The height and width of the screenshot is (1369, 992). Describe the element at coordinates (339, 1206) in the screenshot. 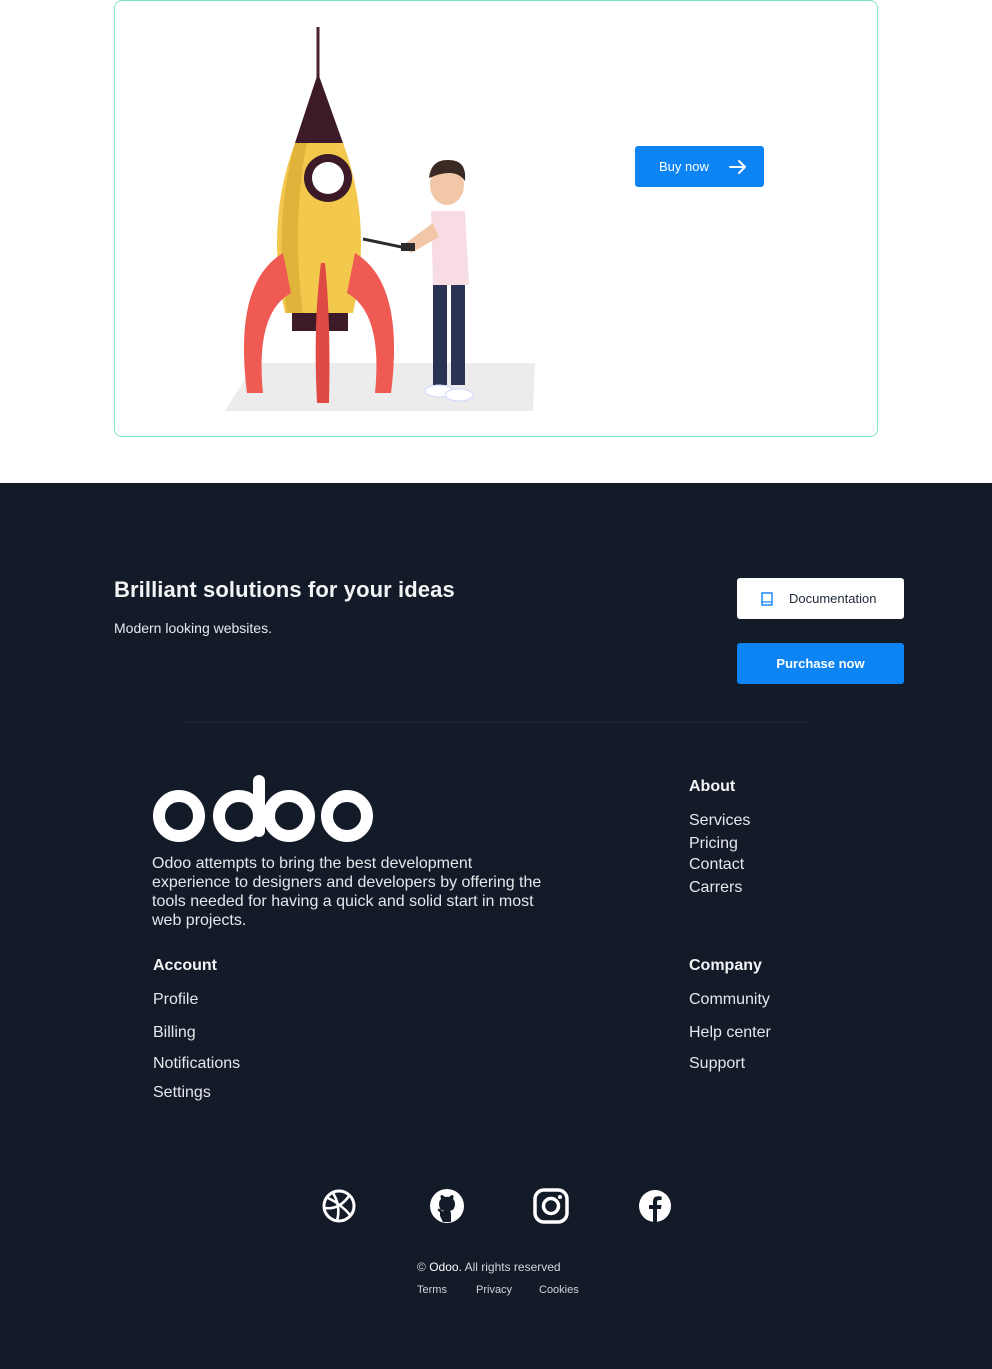

I see `dribbble-icon` at that location.